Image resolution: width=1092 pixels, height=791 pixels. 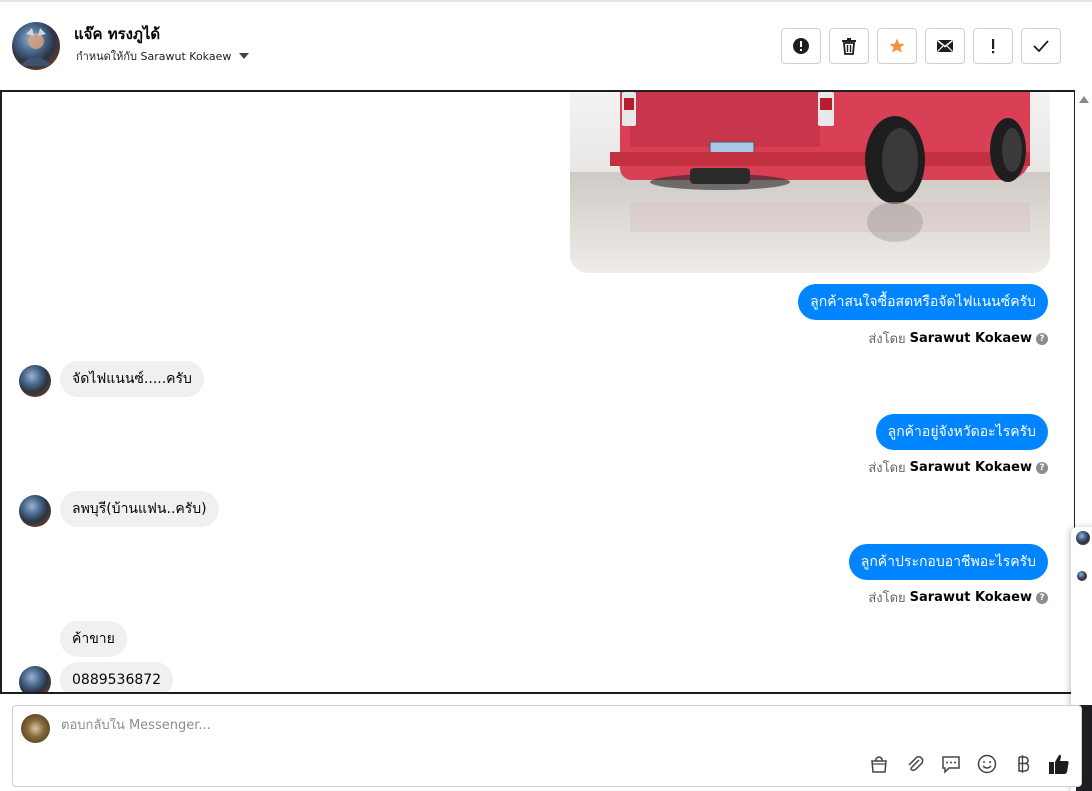 I want to click on like-button, so click(x=1059, y=764).